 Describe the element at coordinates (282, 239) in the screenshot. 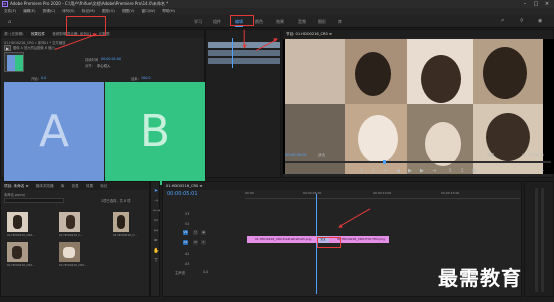

I see `timeline-clip-a: 01.HDO0216_CR0-PrePrePrePrePr.png` at that location.